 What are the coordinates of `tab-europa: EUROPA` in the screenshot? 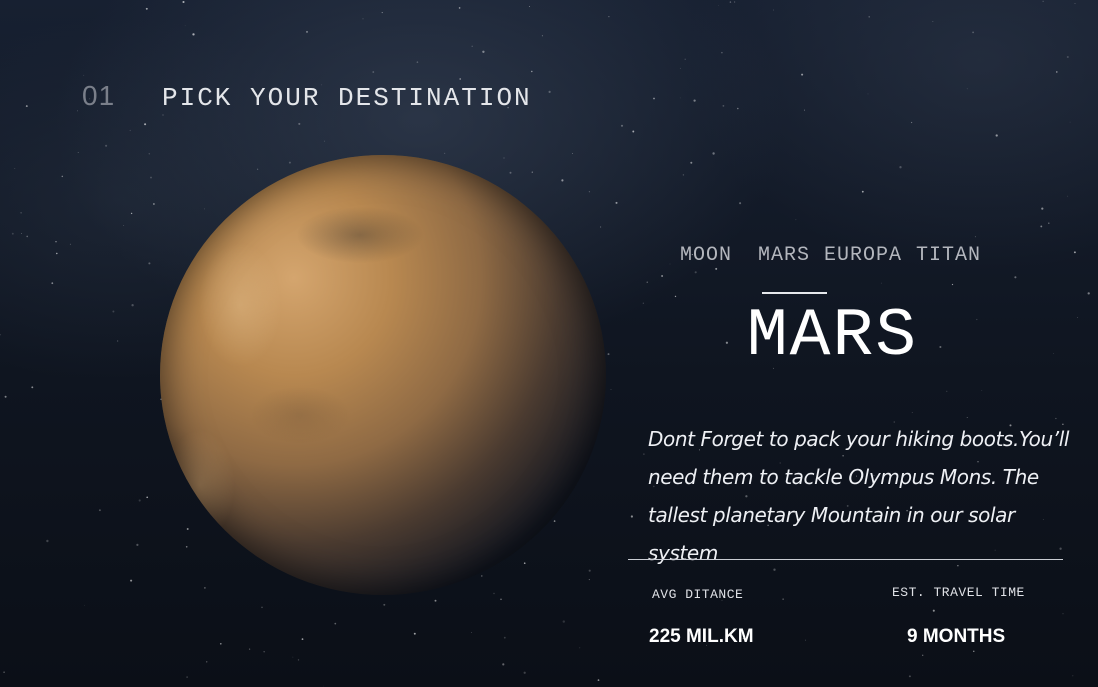 It's located at (863, 255).